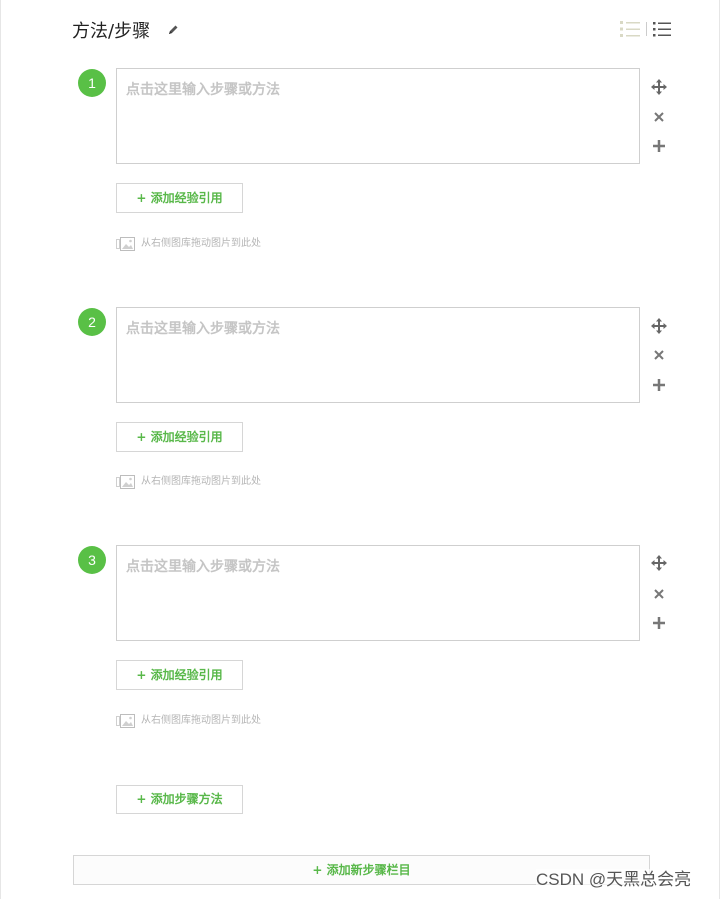  I want to click on list-icon, so click(662, 29).